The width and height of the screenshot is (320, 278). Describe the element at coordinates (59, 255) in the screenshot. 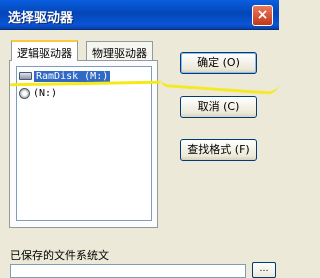

I see `saved-fs-label: 已保存的文件系统文` at that location.